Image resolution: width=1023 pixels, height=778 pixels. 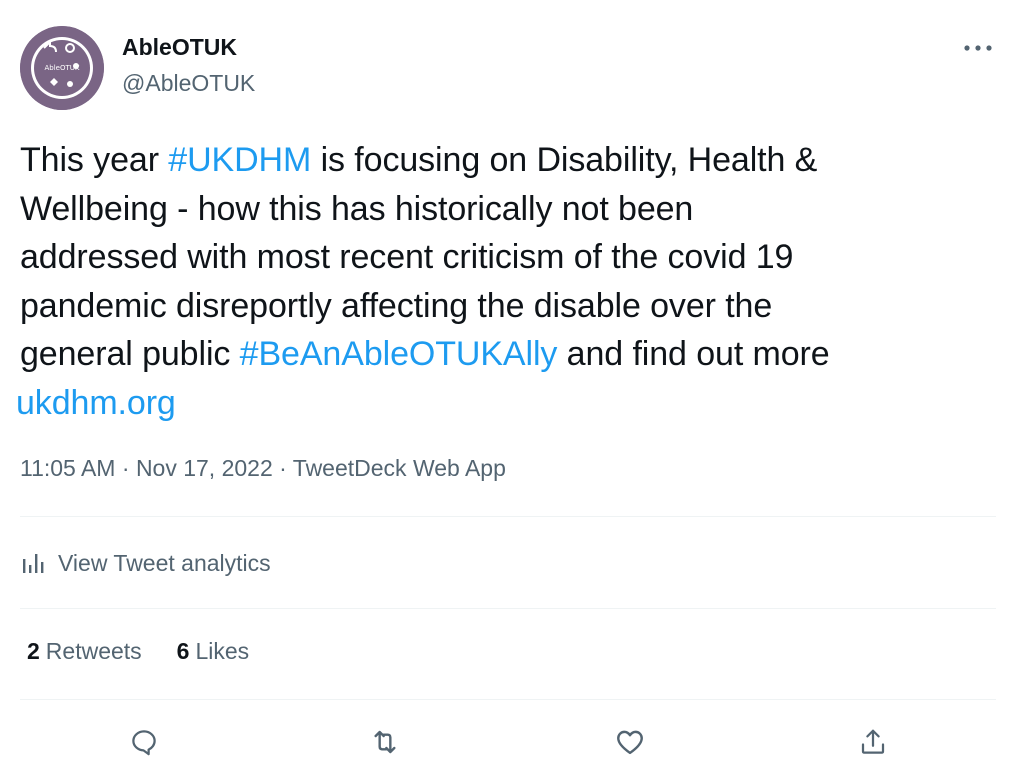 I want to click on tweet-text-segment: general public, so click(x=130, y=354).